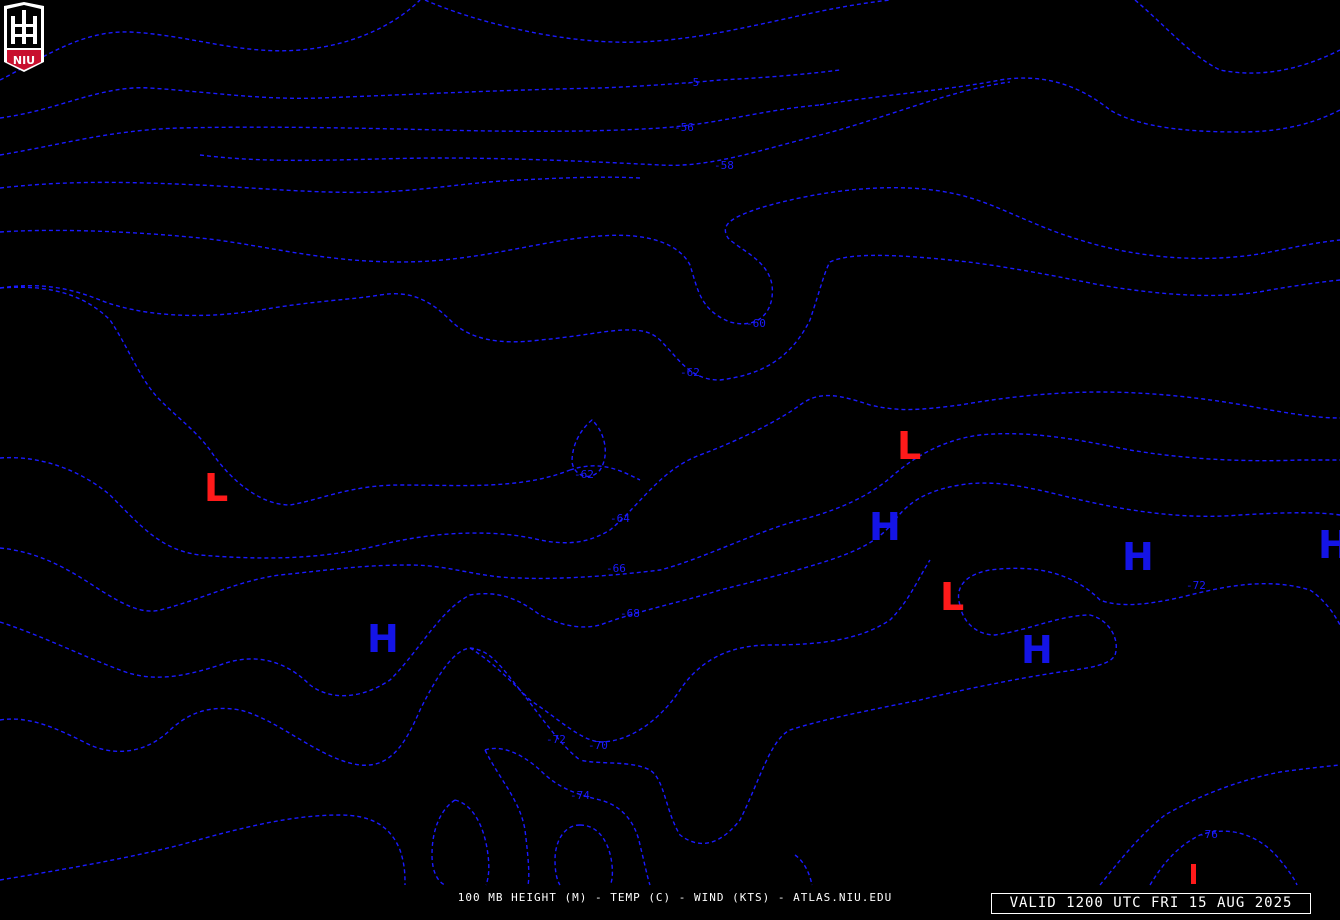  Describe the element at coordinates (684, 127) in the screenshot. I see `isotherm-label: -56` at that location.